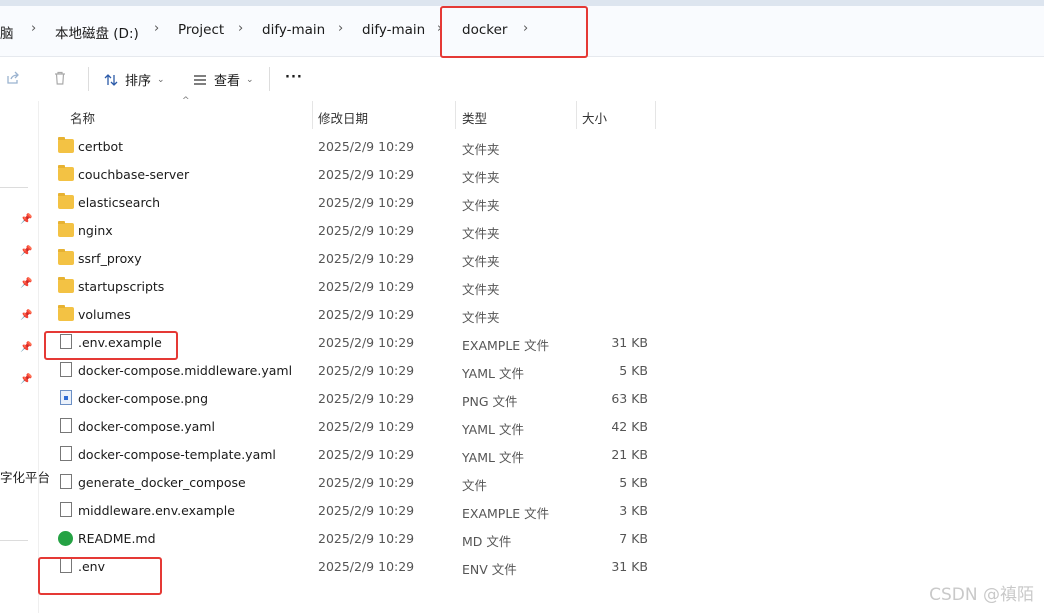 This screenshot has height=613, width=1044. I want to click on file-type: 文件, so click(475, 485).